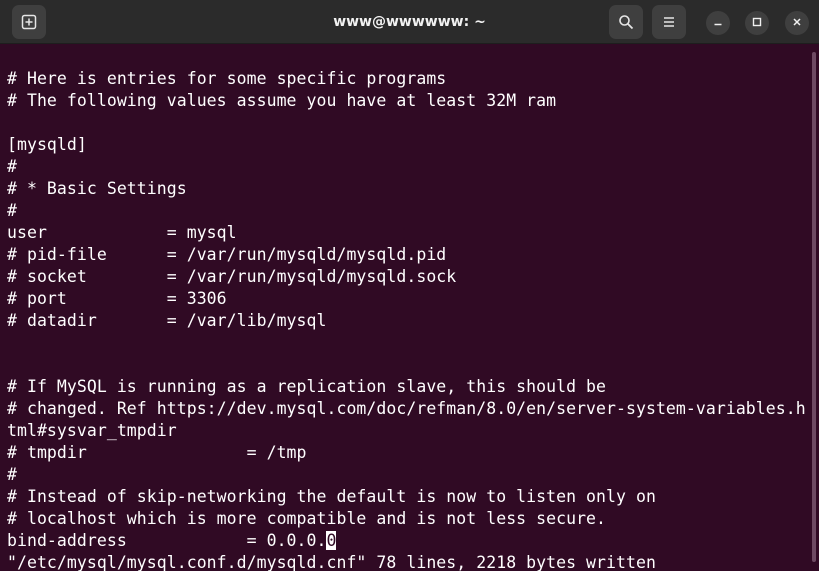 The width and height of the screenshot is (819, 571). I want to click on text-cursor: 0, so click(331, 540).